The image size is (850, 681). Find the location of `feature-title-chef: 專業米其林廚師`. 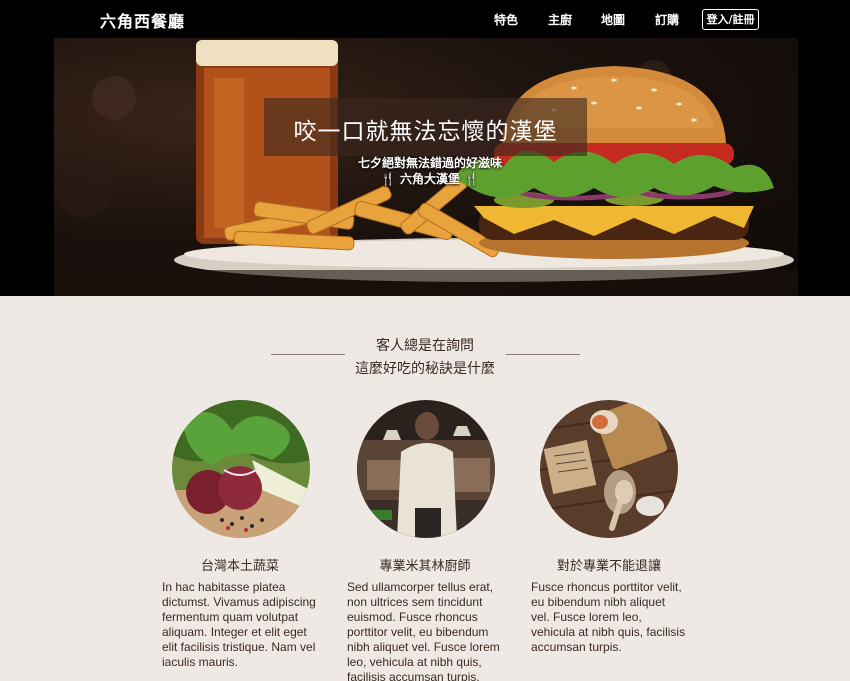

feature-title-chef: 專業米其林廚師 is located at coordinates (425, 566).